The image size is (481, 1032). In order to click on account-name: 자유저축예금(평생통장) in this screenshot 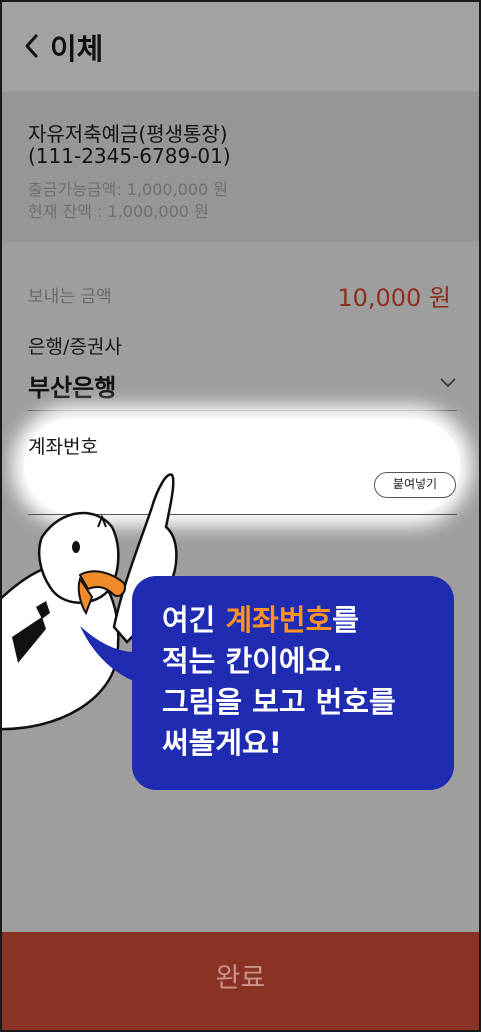, I will do `click(128, 134)`.